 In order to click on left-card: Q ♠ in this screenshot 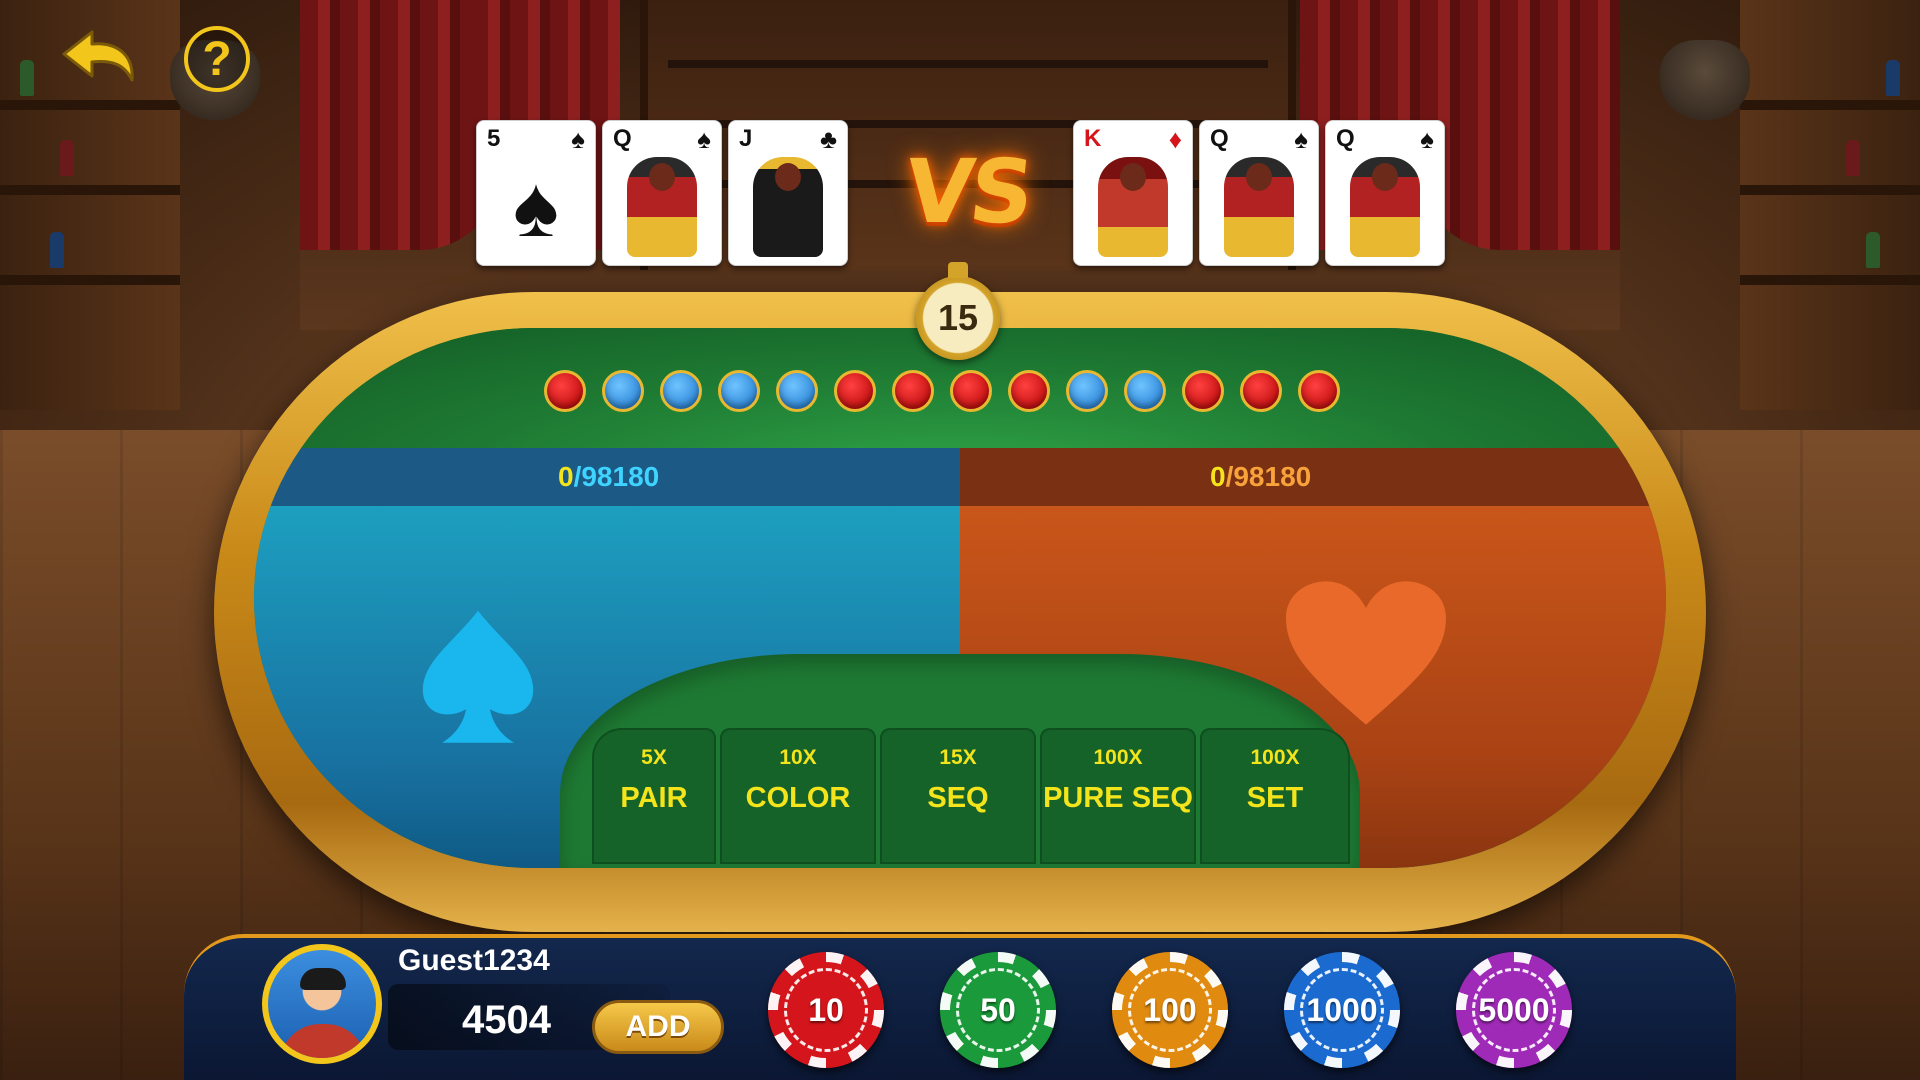, I will do `click(662, 193)`.